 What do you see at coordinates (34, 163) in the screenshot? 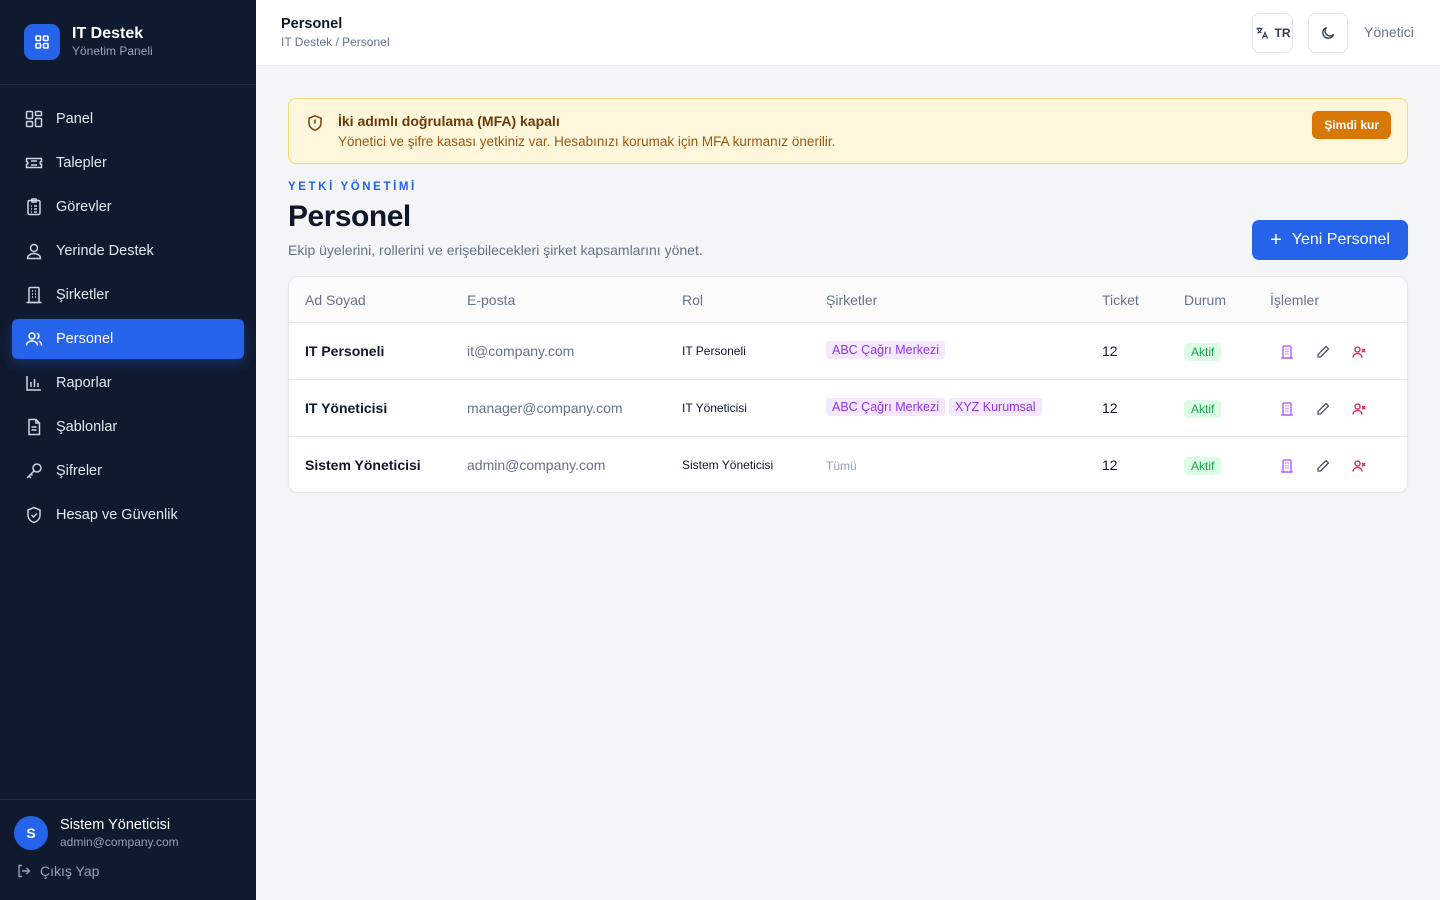
I see `ticket-icon` at bounding box center [34, 163].